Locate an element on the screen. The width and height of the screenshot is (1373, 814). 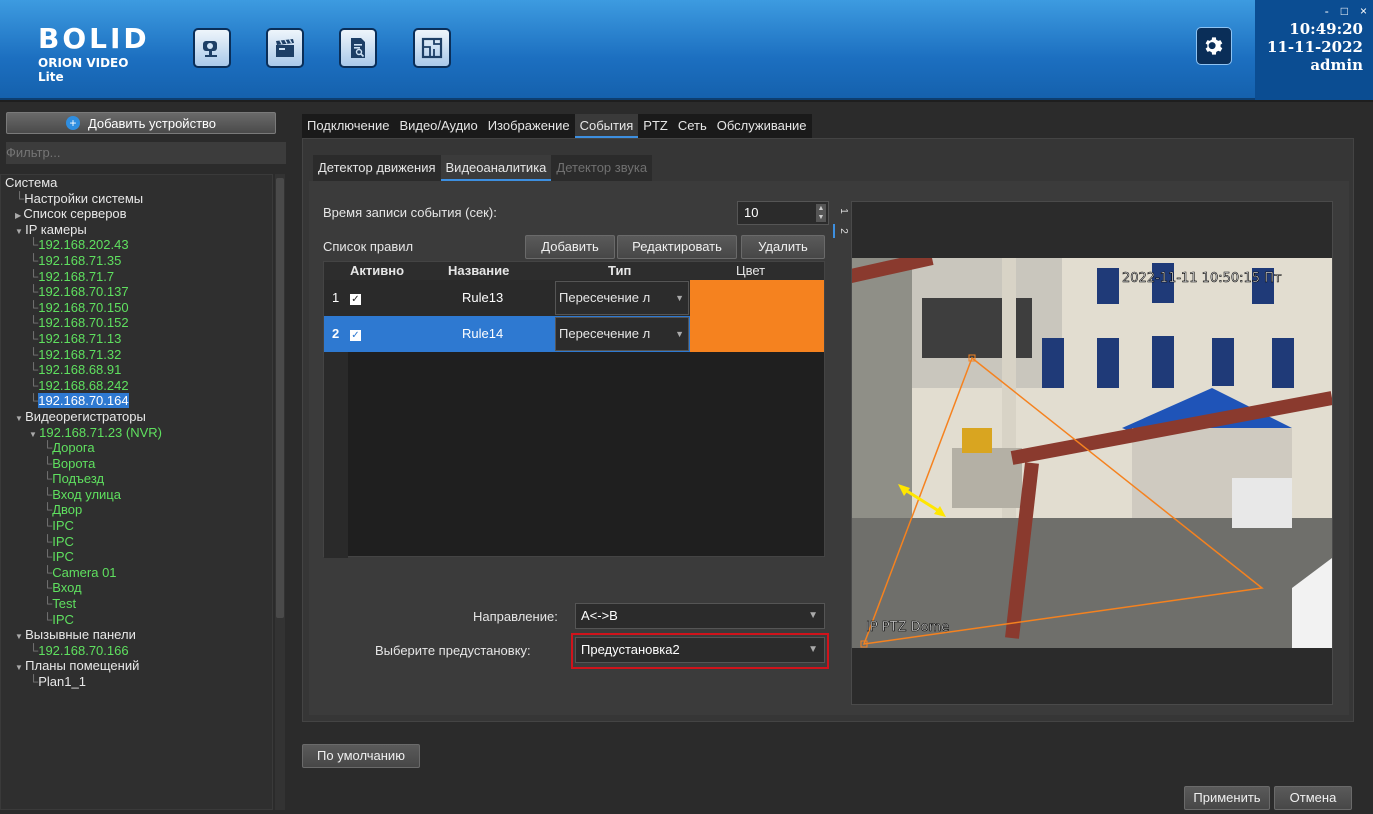
edit-rule-button: Редактировать is located at coordinates (677, 247).